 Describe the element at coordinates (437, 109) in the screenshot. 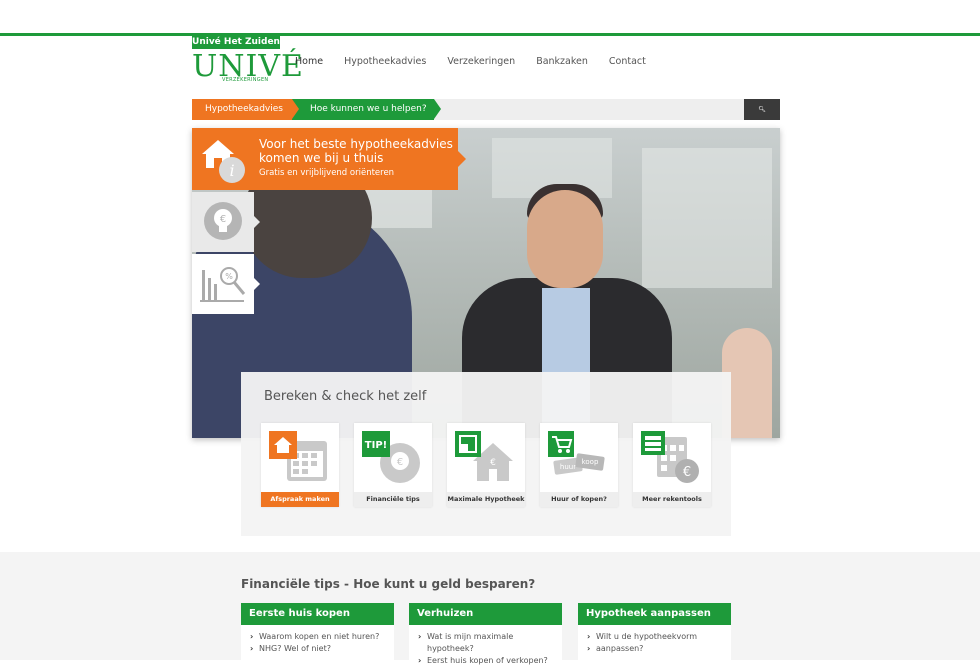

I see `search-label-arrow` at that location.